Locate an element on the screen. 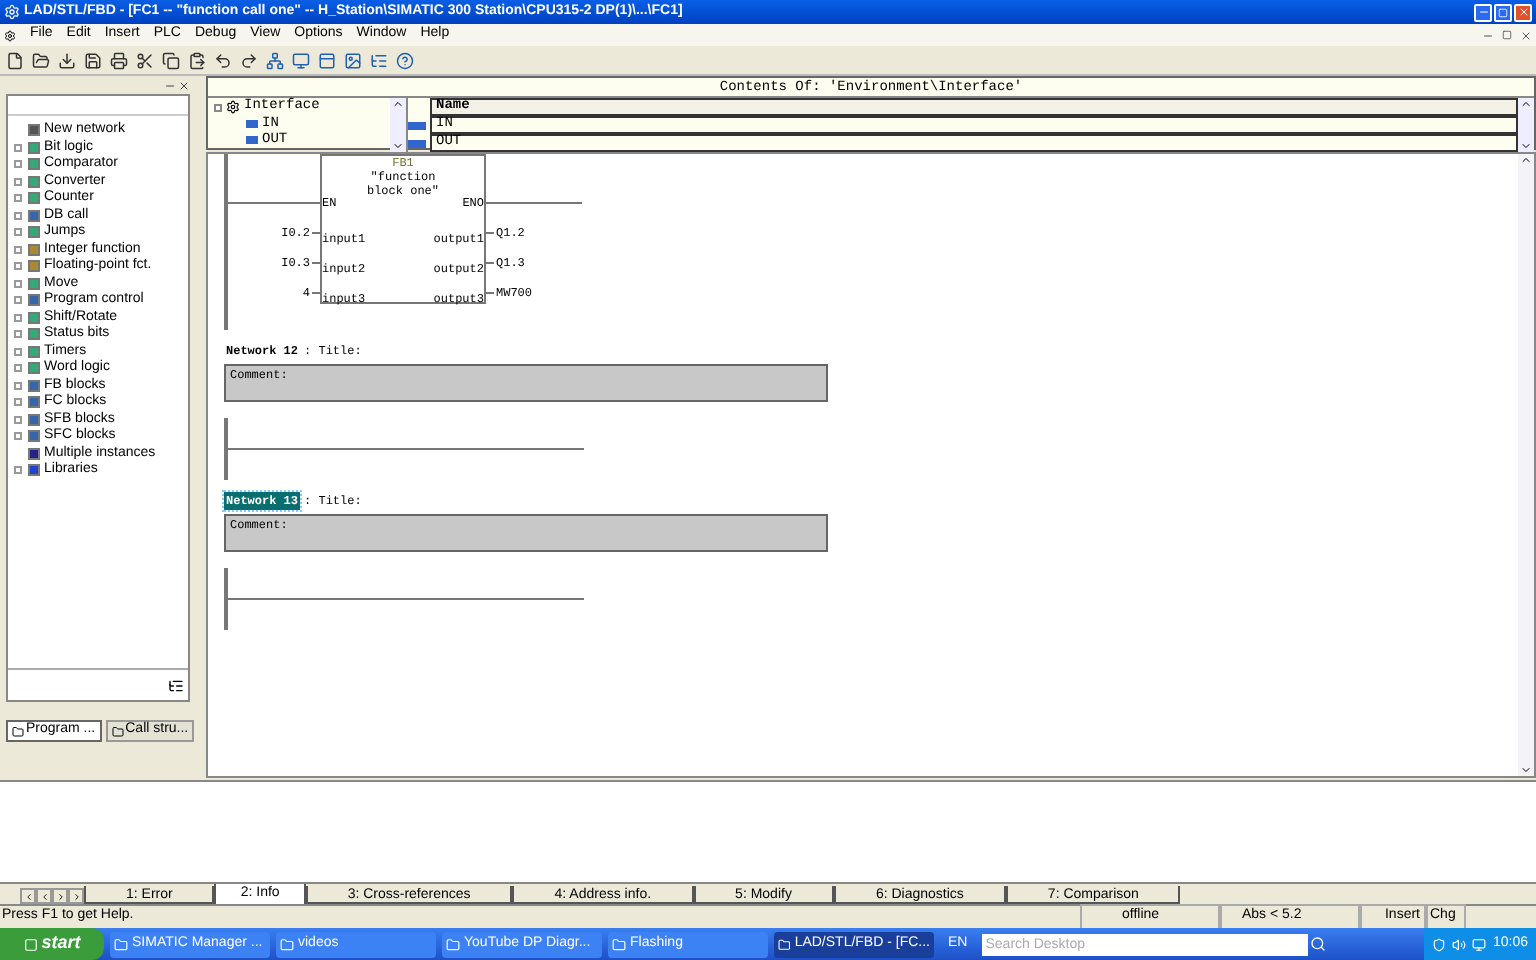  open-folder-icon is located at coordinates (41, 60).